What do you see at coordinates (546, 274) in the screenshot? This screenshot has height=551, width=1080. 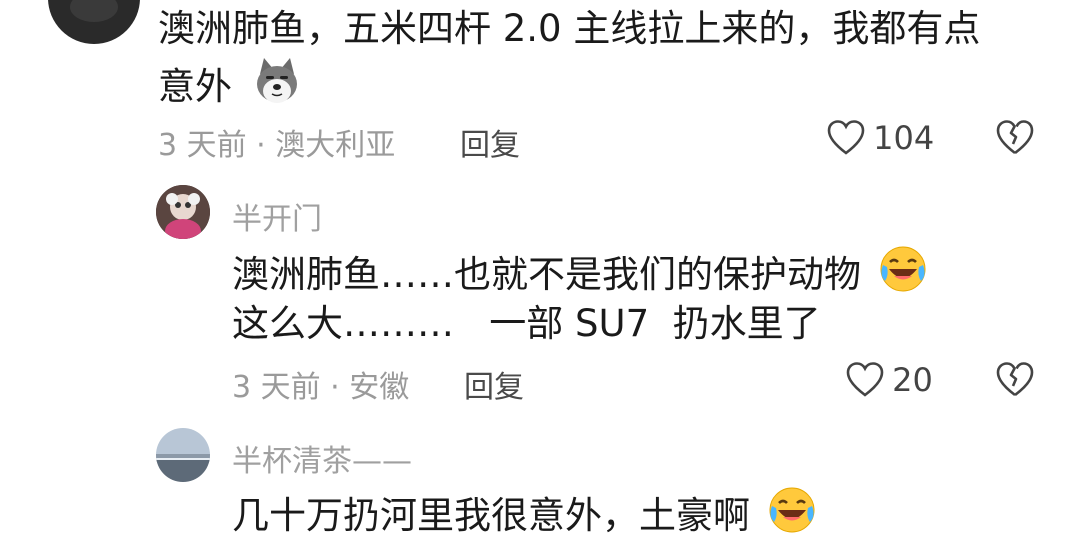 I see `comment-text-line1: 澳洲肺鱼……也就不是我们的保护动物` at bounding box center [546, 274].